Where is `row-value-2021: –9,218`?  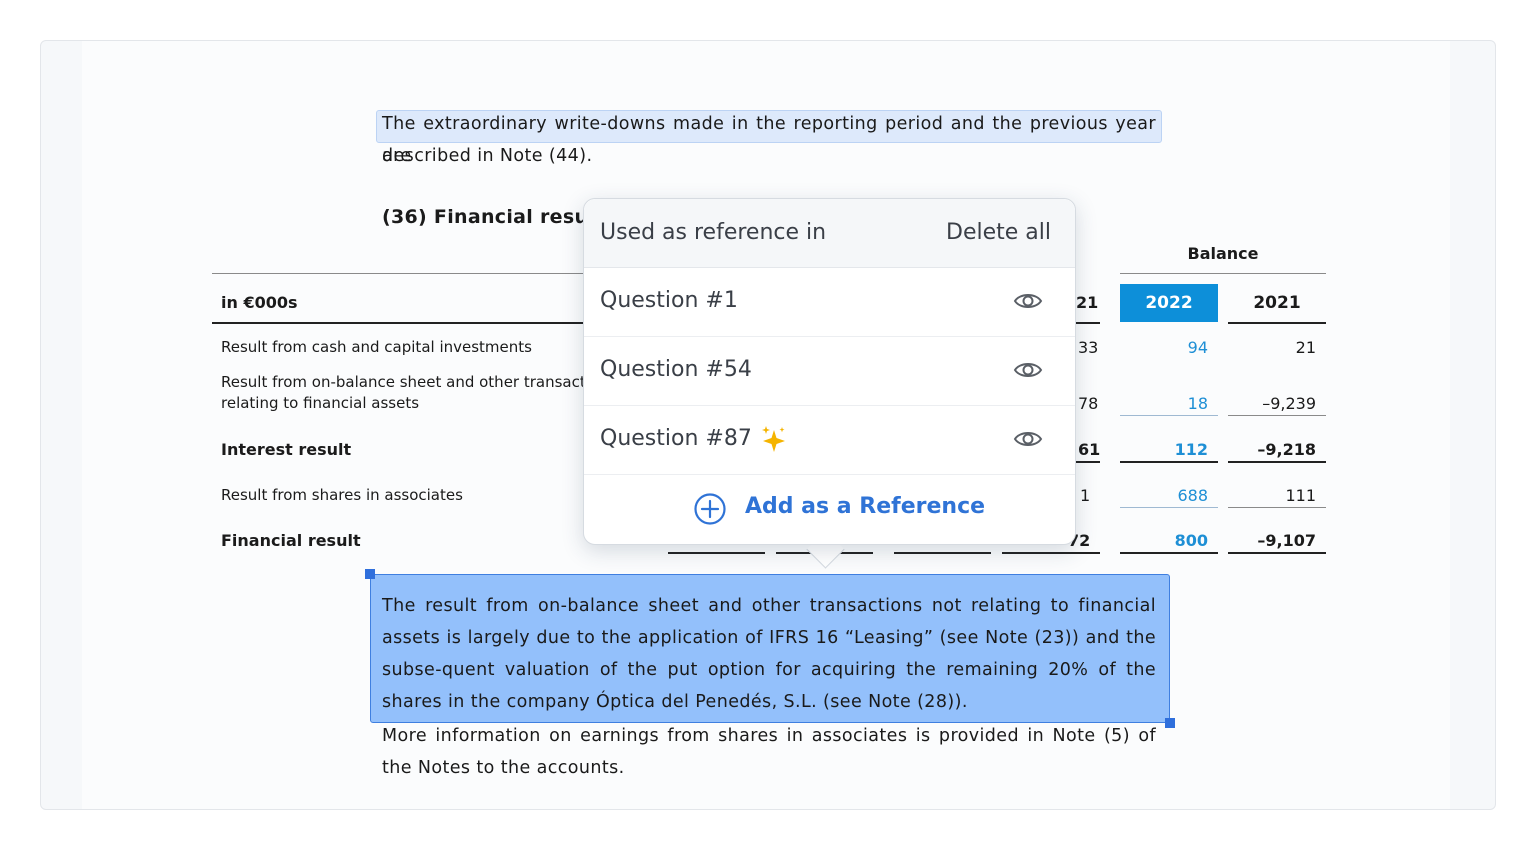 row-value-2021: –9,218 is located at coordinates (1286, 449).